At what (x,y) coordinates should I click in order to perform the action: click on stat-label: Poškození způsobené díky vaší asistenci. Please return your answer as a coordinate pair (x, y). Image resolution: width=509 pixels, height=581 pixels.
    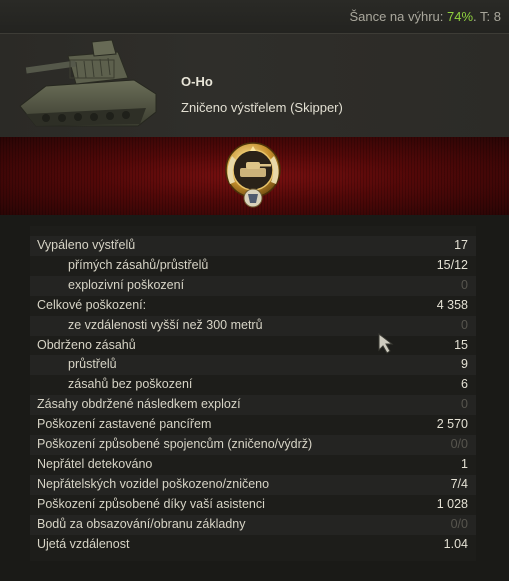
    Looking at the image, I should click on (151, 503).